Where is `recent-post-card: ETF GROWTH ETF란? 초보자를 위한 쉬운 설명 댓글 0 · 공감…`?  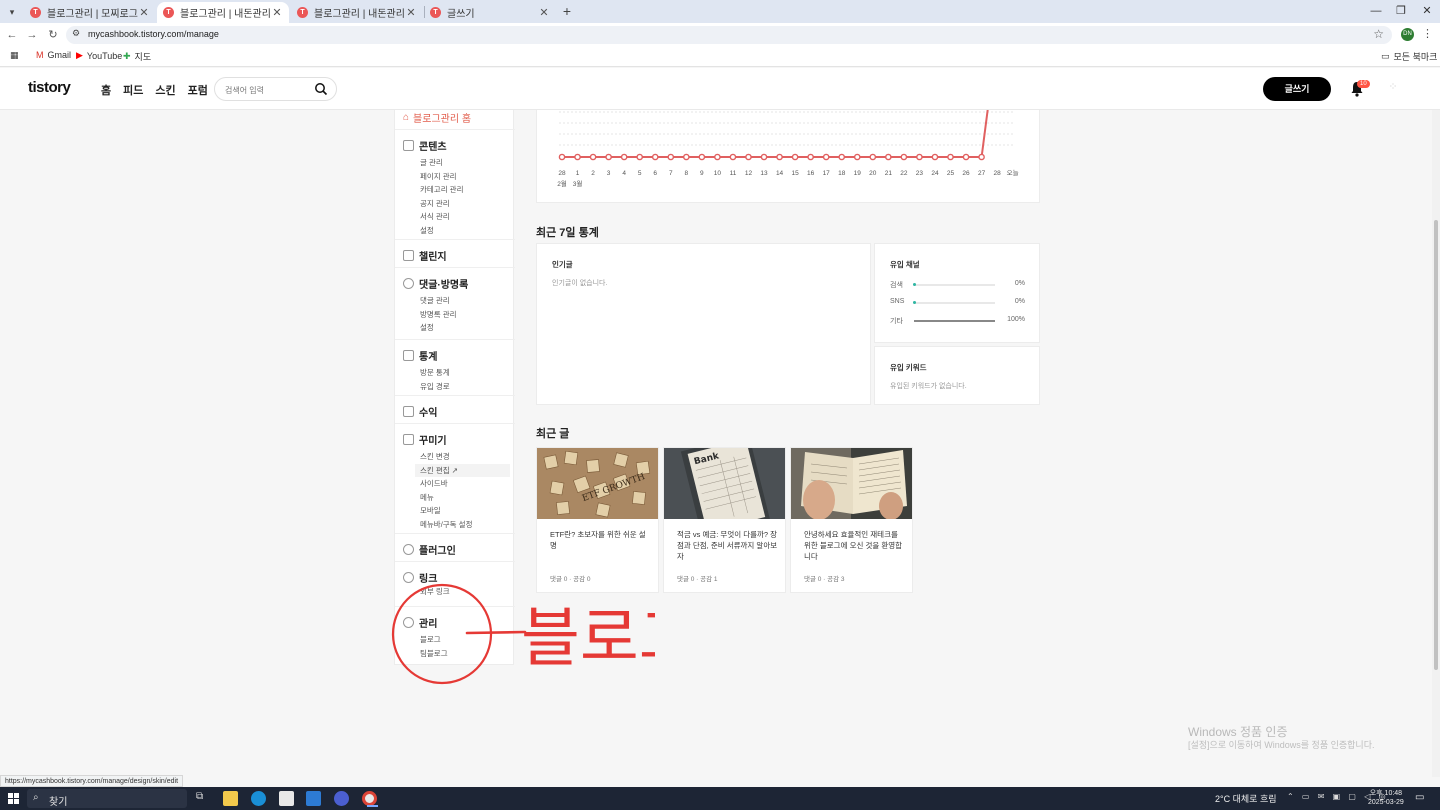
recent-post-card: ETF GROWTH ETF란? 초보자를 위한 쉬운 설명 댓글 0 · 공감… is located at coordinates (597, 520).